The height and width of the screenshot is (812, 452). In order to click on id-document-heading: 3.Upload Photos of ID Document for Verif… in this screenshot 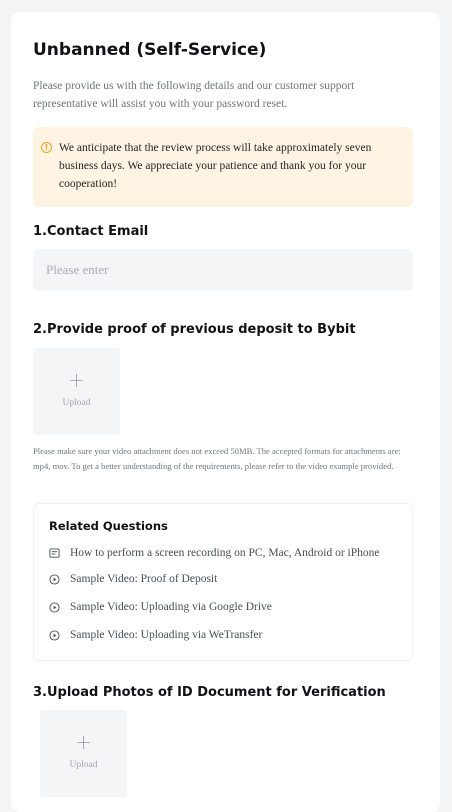, I will do `click(209, 692)`.